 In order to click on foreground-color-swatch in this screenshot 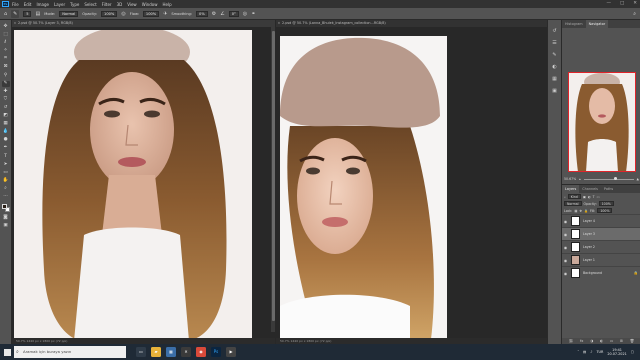, I will do `click(4, 207)`.